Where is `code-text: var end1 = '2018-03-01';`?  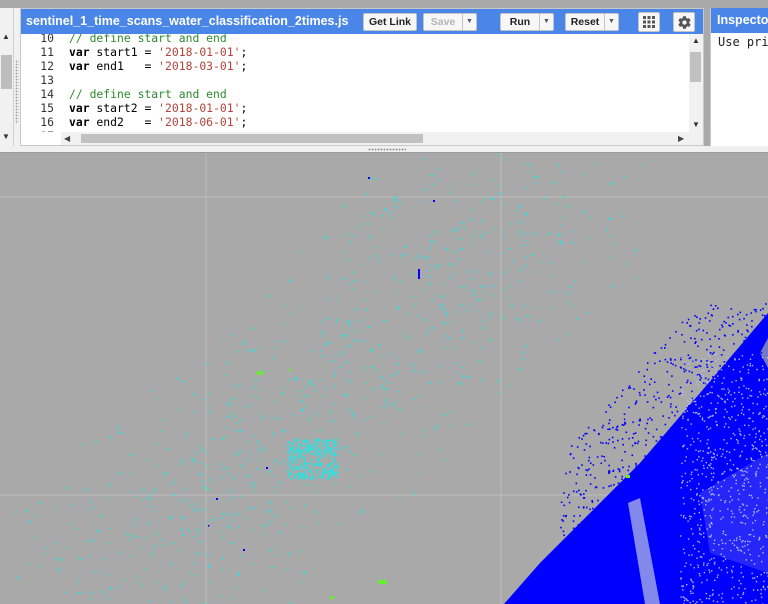
code-text: var end1 = '2018-03-01'; is located at coordinates (158, 66).